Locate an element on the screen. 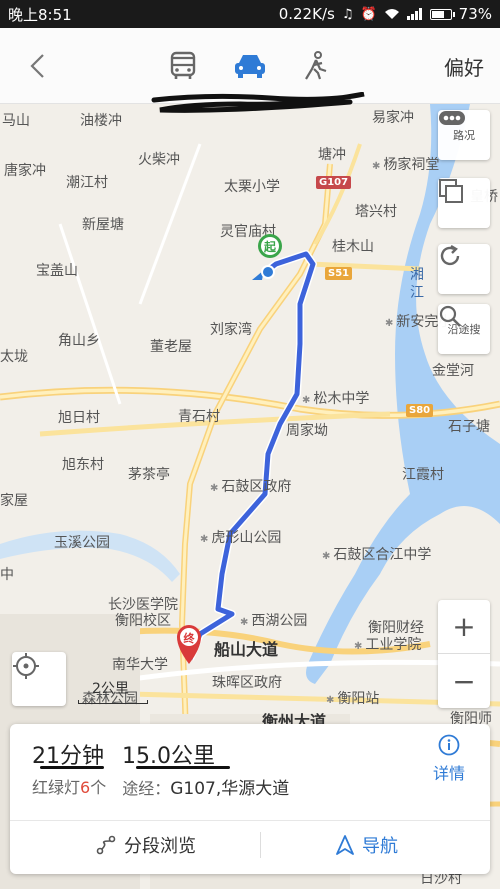  map-label: 太垅 is located at coordinates (14, 357).